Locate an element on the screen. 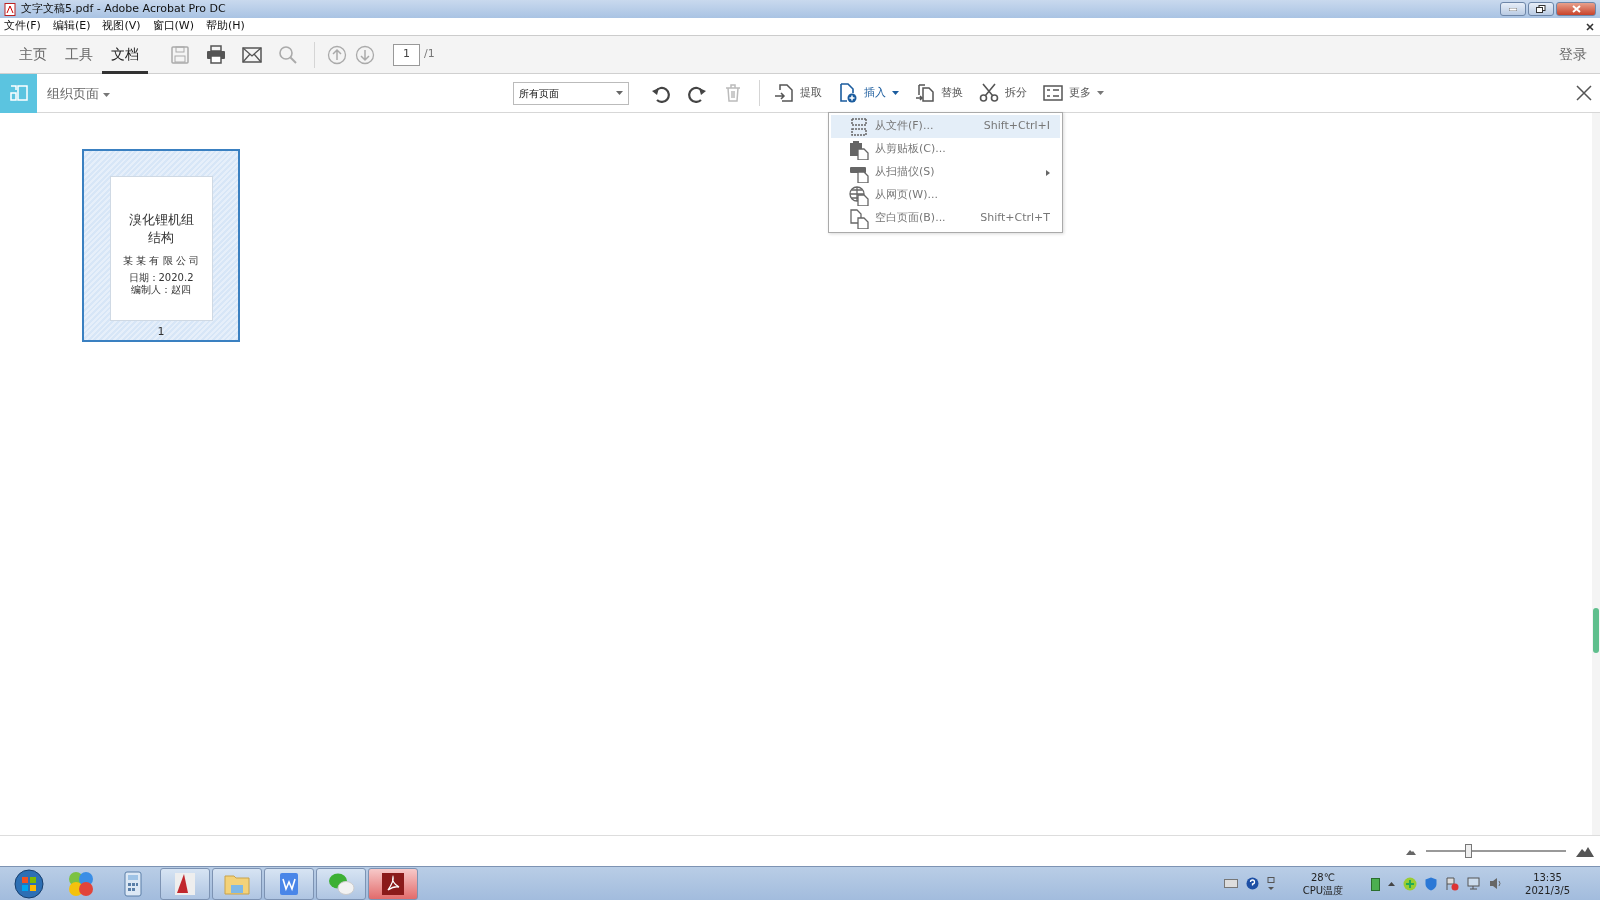  menu-item: 帮助(H) is located at coordinates (225, 26).